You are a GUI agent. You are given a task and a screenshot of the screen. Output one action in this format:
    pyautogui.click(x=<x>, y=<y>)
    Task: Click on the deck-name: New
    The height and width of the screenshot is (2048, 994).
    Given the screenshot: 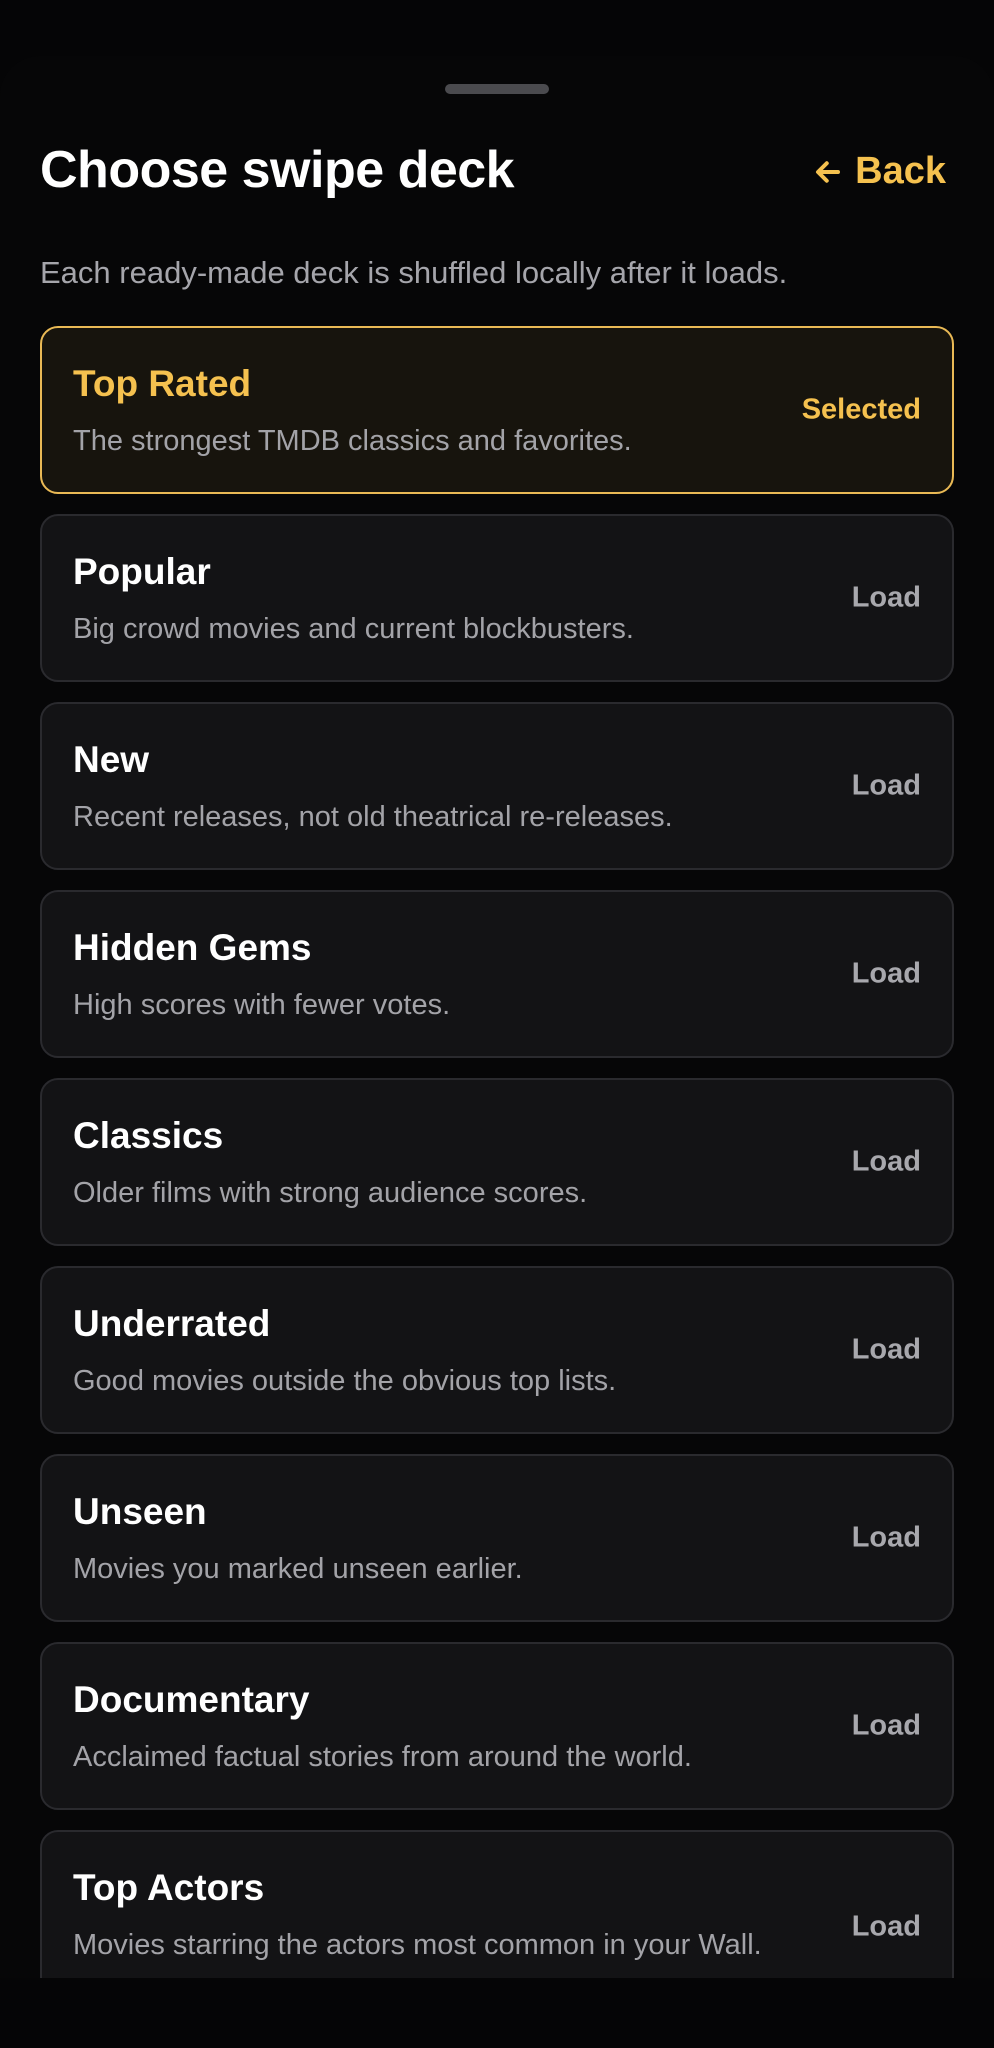 What is the action you would take?
    pyautogui.click(x=111, y=759)
    